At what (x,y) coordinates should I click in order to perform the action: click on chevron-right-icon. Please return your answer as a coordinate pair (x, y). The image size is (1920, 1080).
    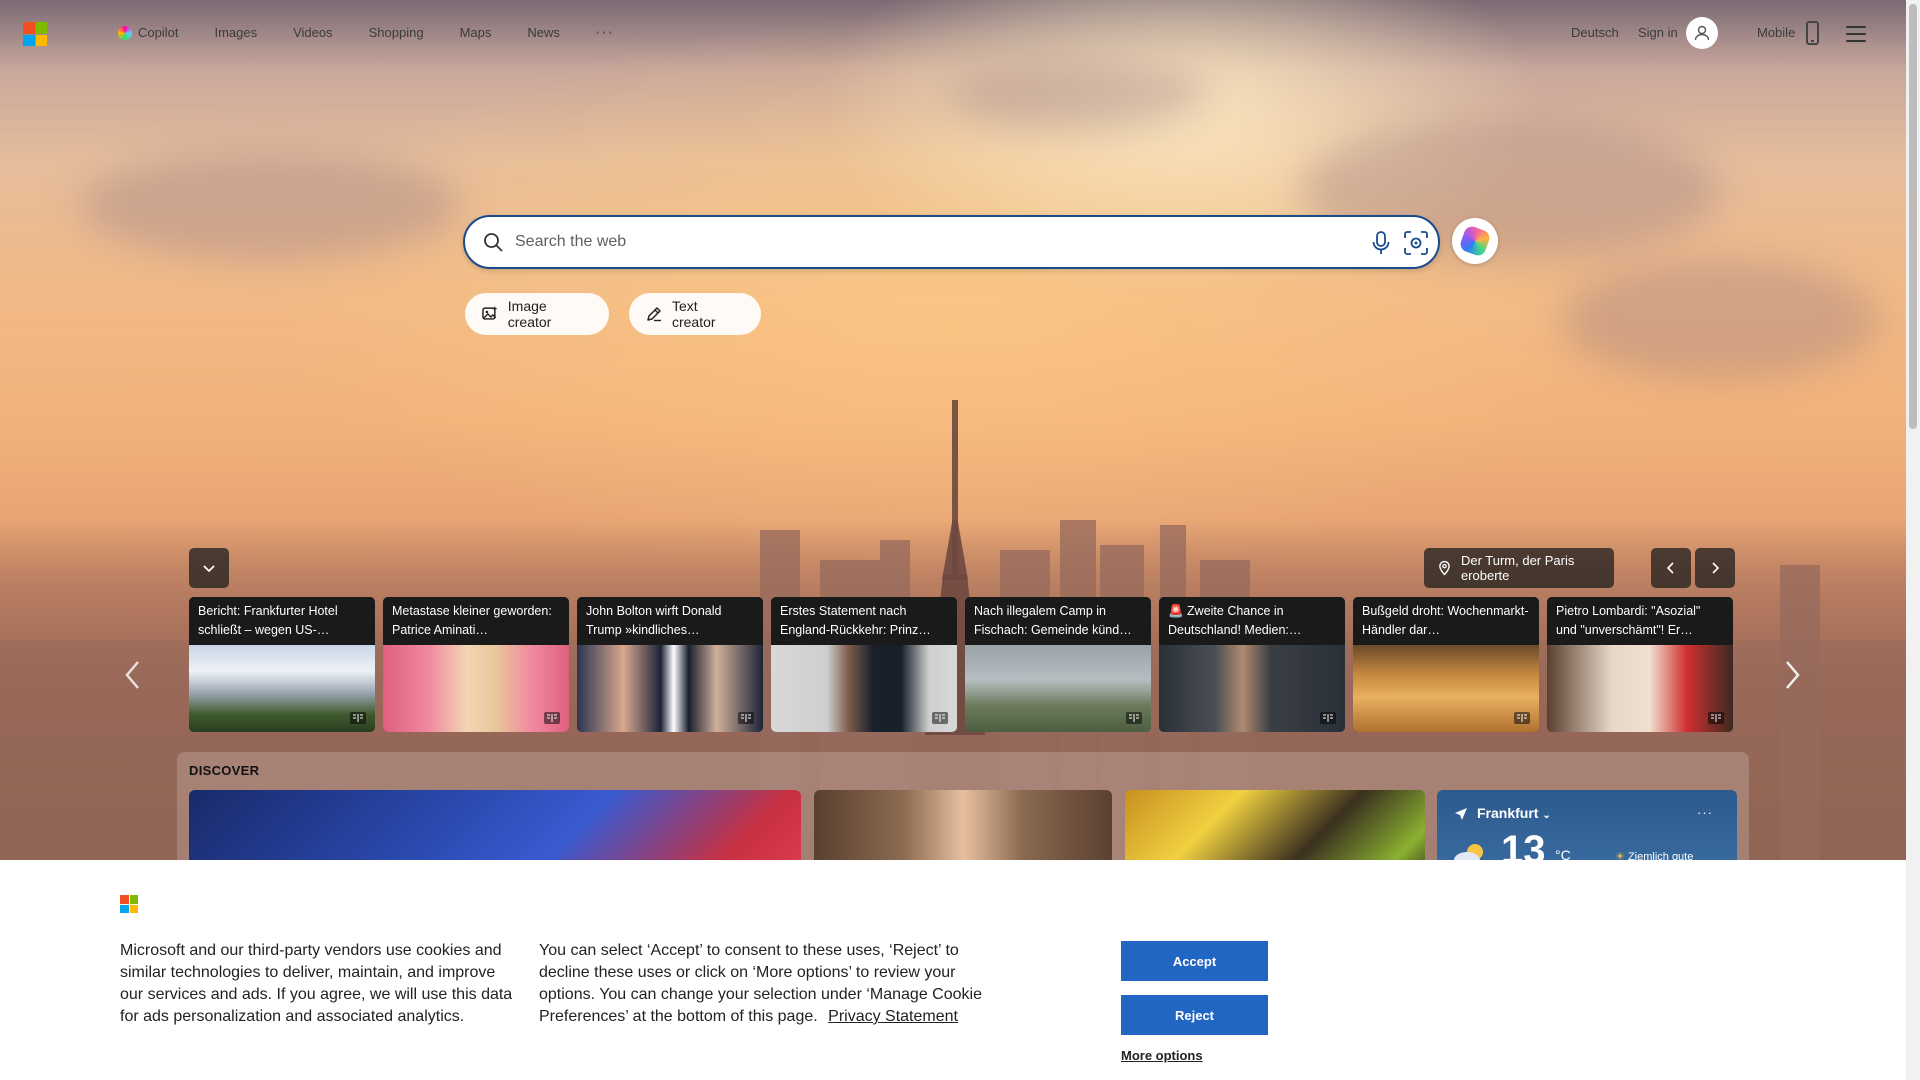
    Looking at the image, I should click on (1716, 568).